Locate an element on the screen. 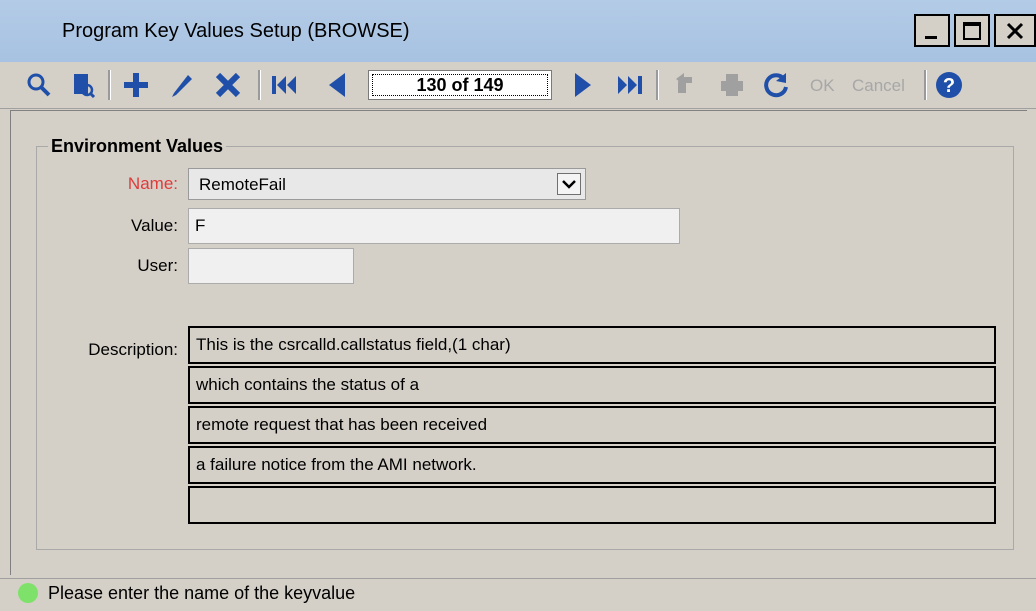 This screenshot has height=611, width=1036. undo-button is located at coordinates (684, 85).